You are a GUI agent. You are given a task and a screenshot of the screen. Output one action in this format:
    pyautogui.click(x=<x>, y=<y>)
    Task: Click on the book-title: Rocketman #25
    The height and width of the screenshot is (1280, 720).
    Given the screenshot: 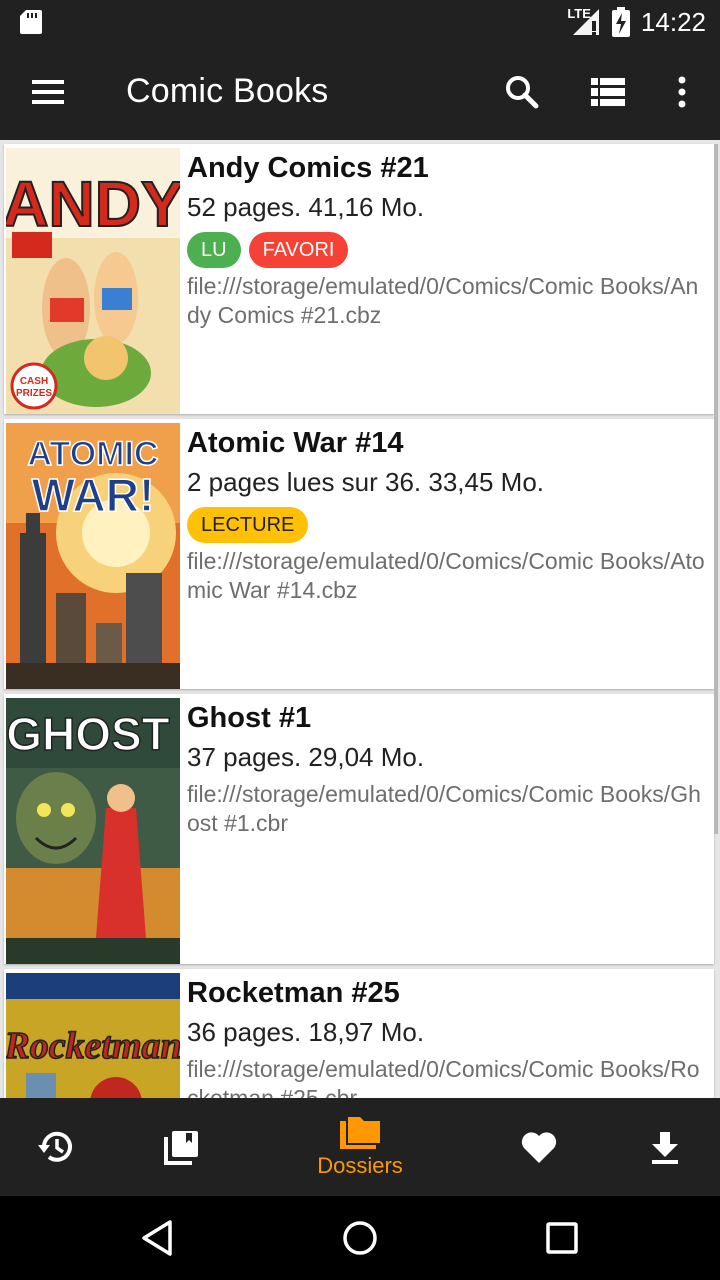 What is the action you would take?
    pyautogui.click(x=293, y=993)
    